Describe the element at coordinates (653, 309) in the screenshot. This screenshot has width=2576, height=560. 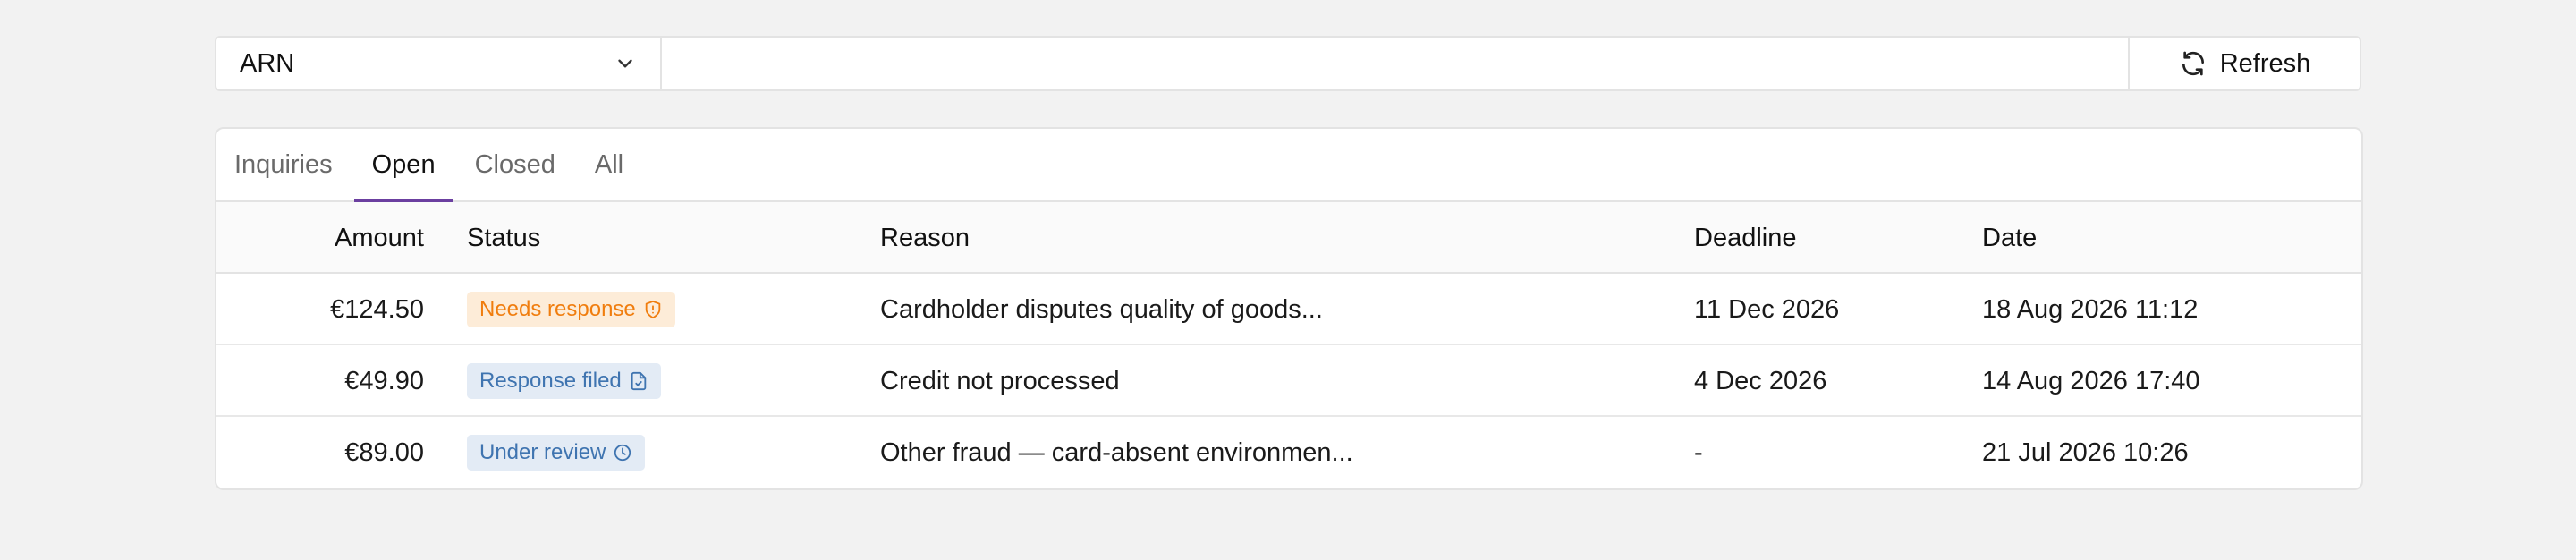
I see `shield-alert-icon` at that location.